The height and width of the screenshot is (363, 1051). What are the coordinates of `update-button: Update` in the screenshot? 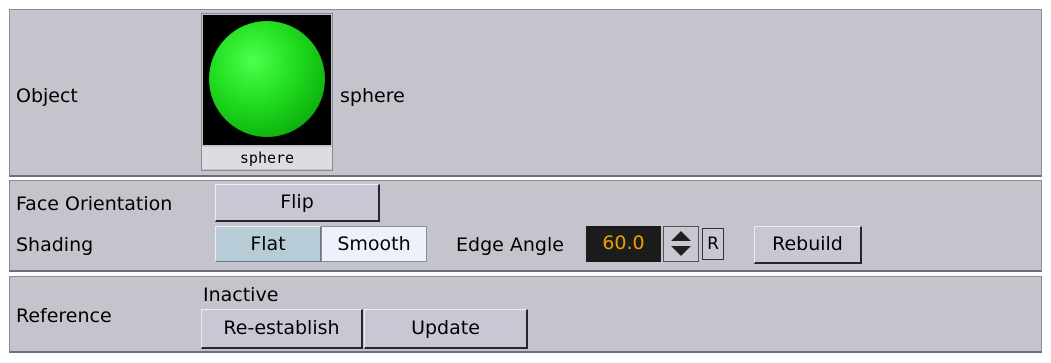 It's located at (446, 329).